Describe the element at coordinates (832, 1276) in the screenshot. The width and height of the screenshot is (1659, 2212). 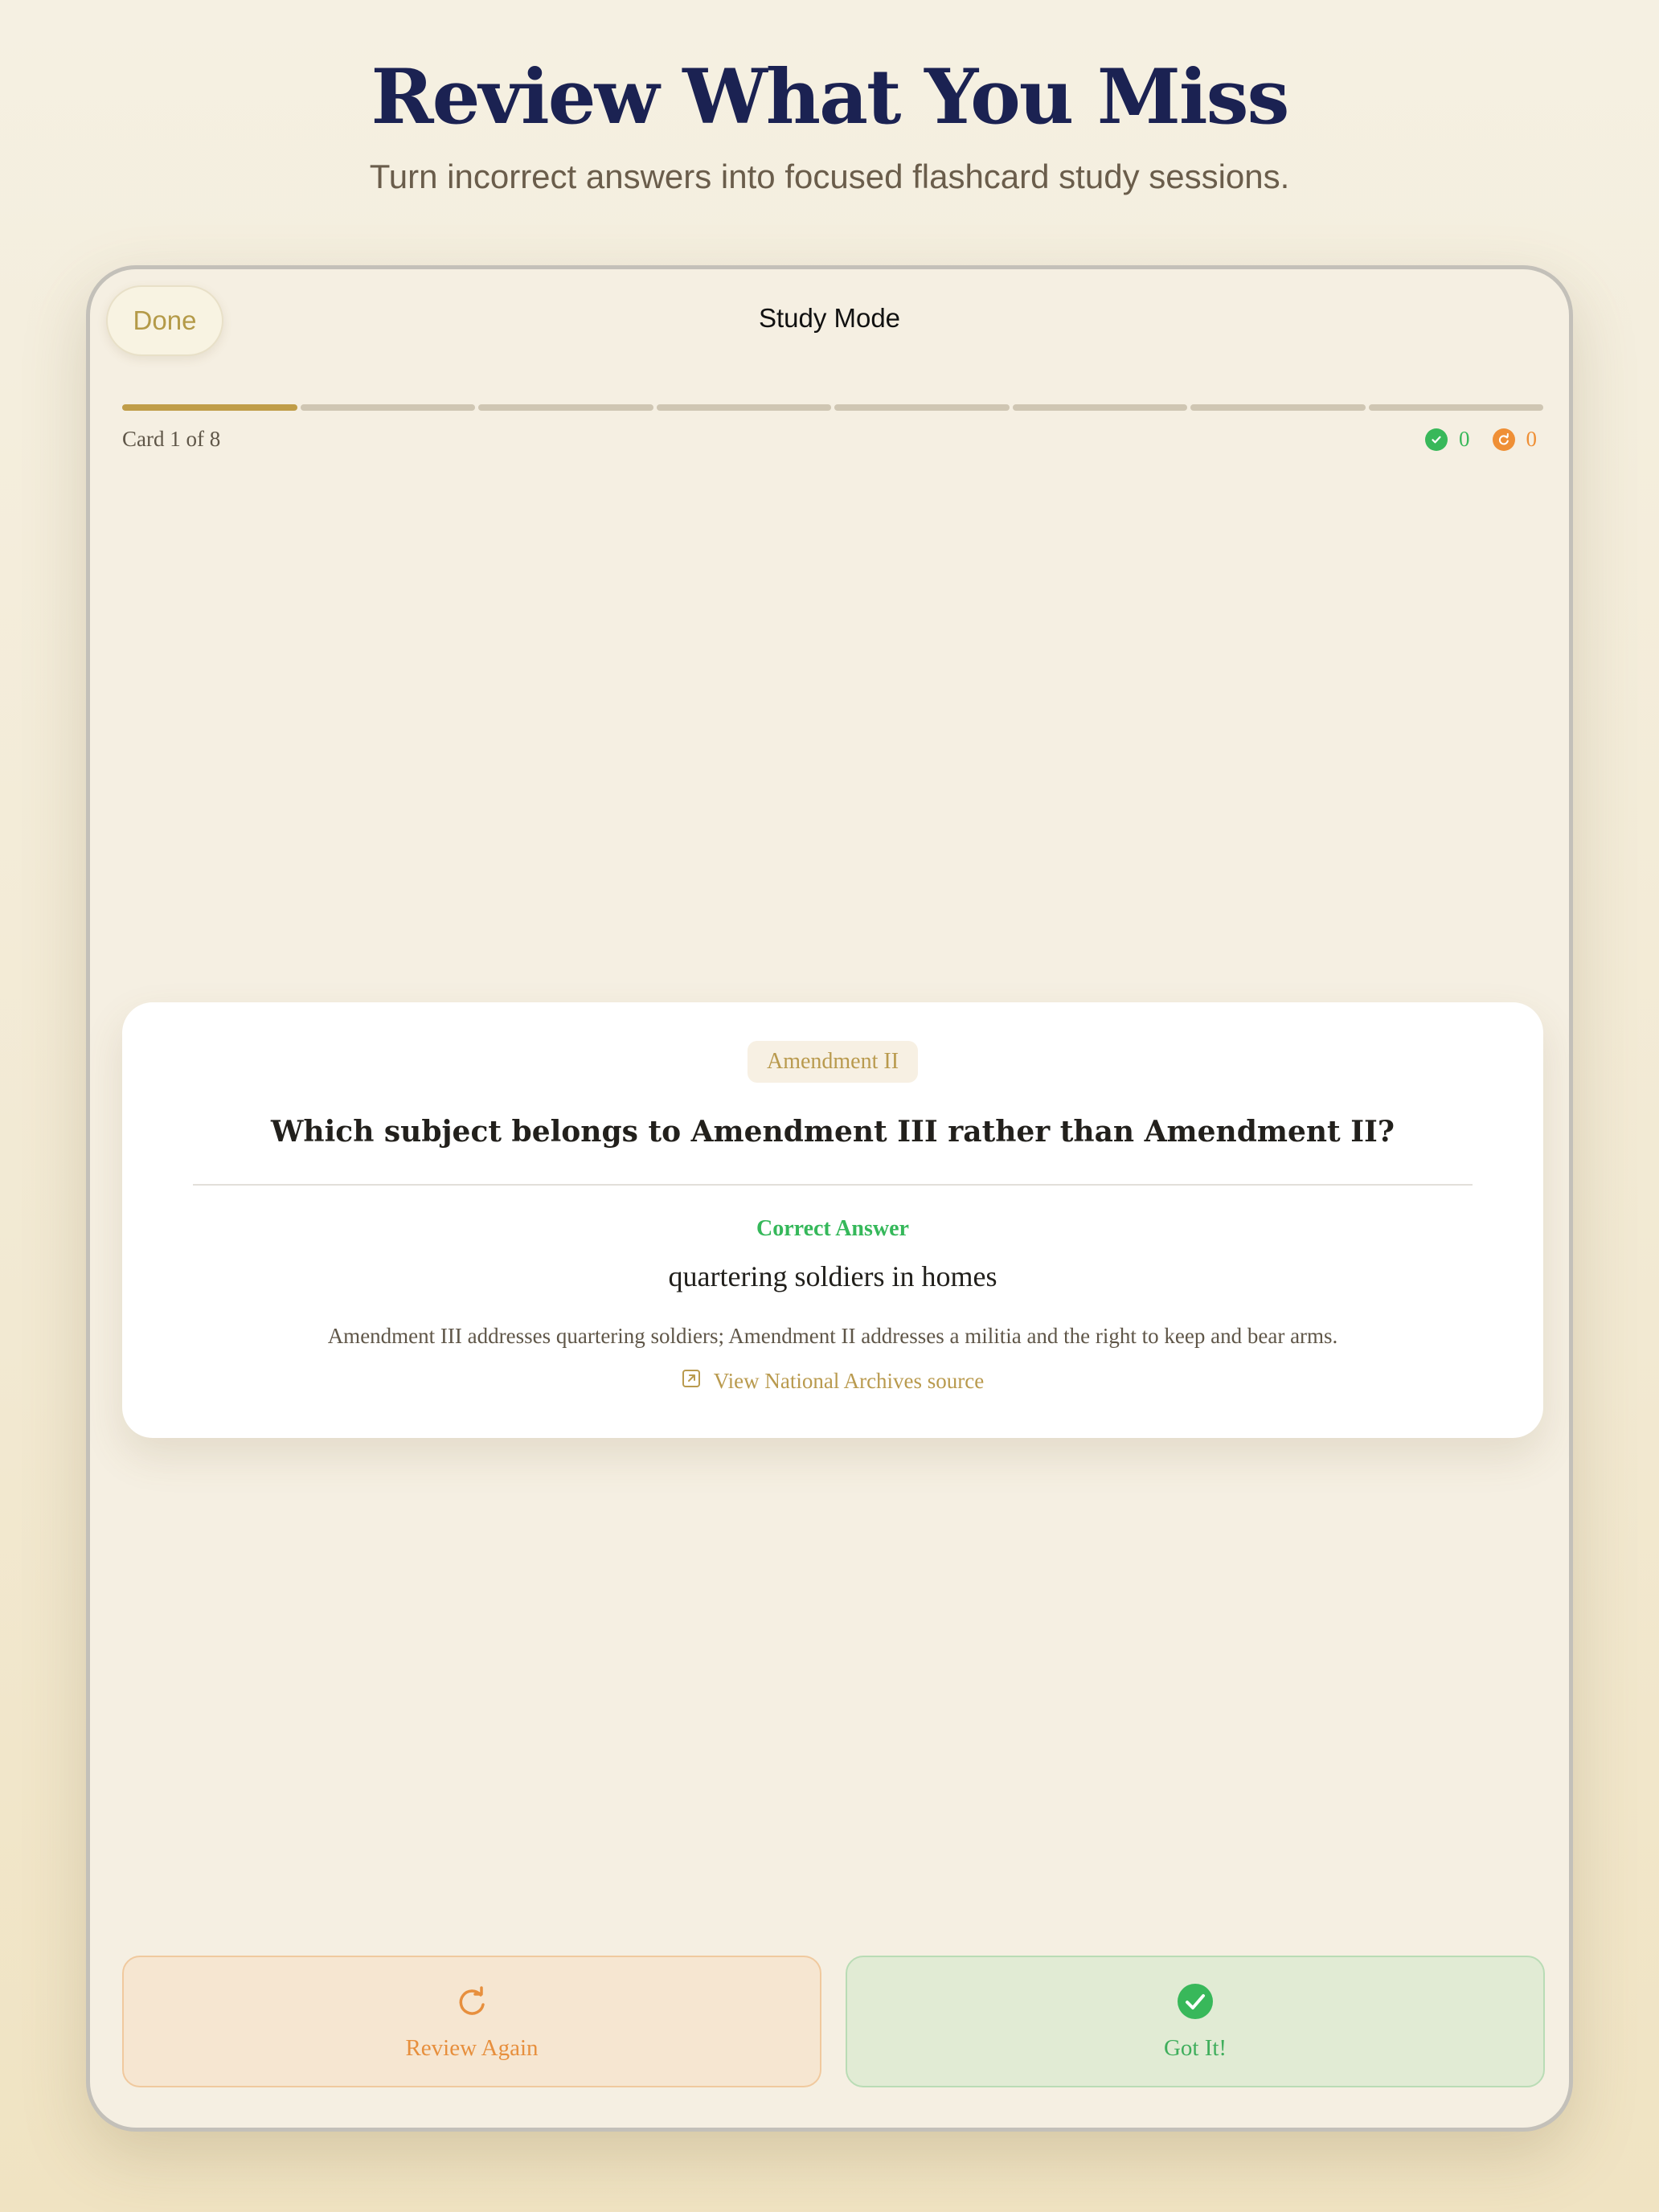
I see `answer-text: quartering soldiers in homes` at that location.